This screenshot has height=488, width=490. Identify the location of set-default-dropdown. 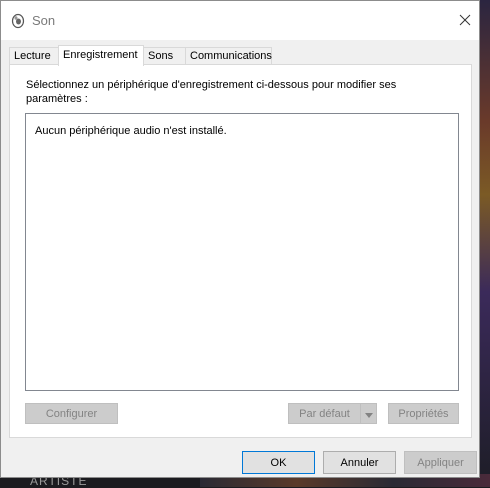
(368, 413).